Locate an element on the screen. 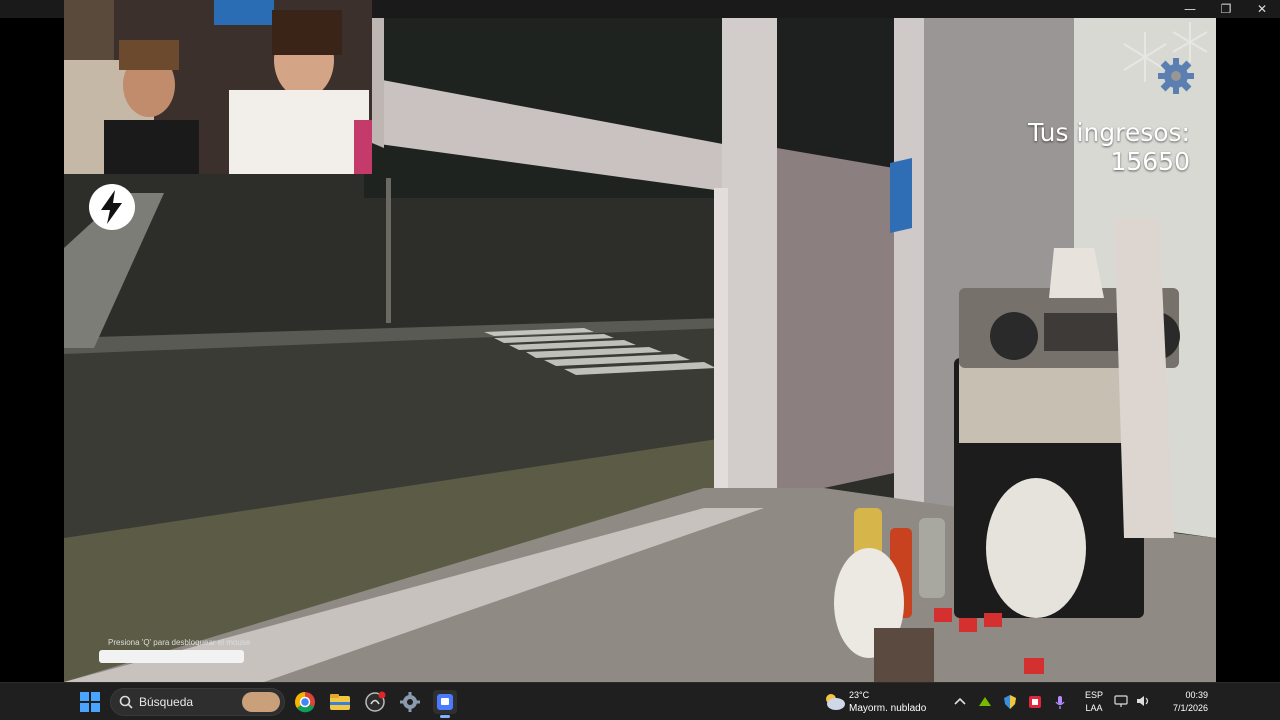  volume-icon is located at coordinates (1143, 701).